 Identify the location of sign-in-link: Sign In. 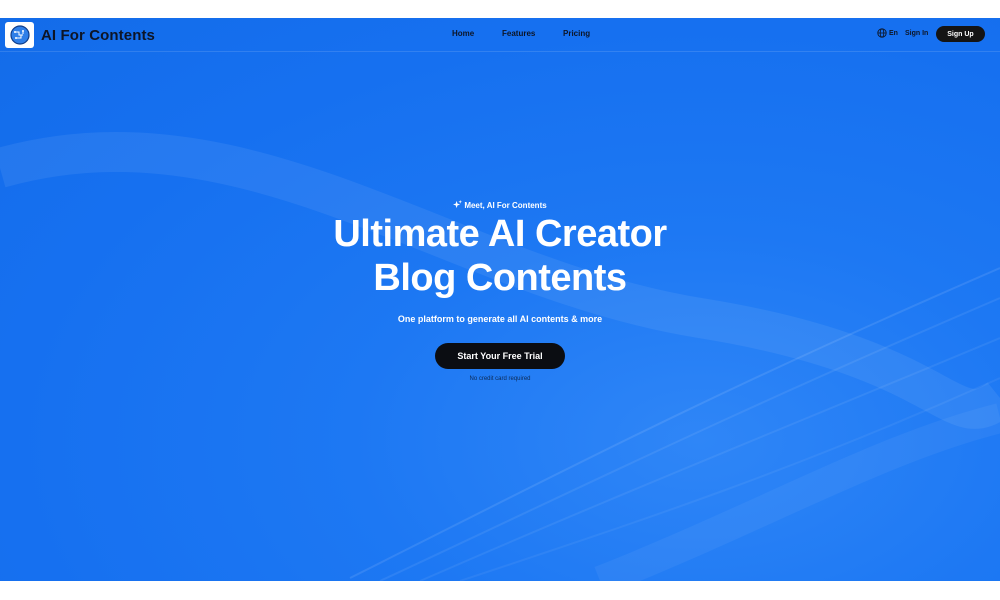
(916, 33).